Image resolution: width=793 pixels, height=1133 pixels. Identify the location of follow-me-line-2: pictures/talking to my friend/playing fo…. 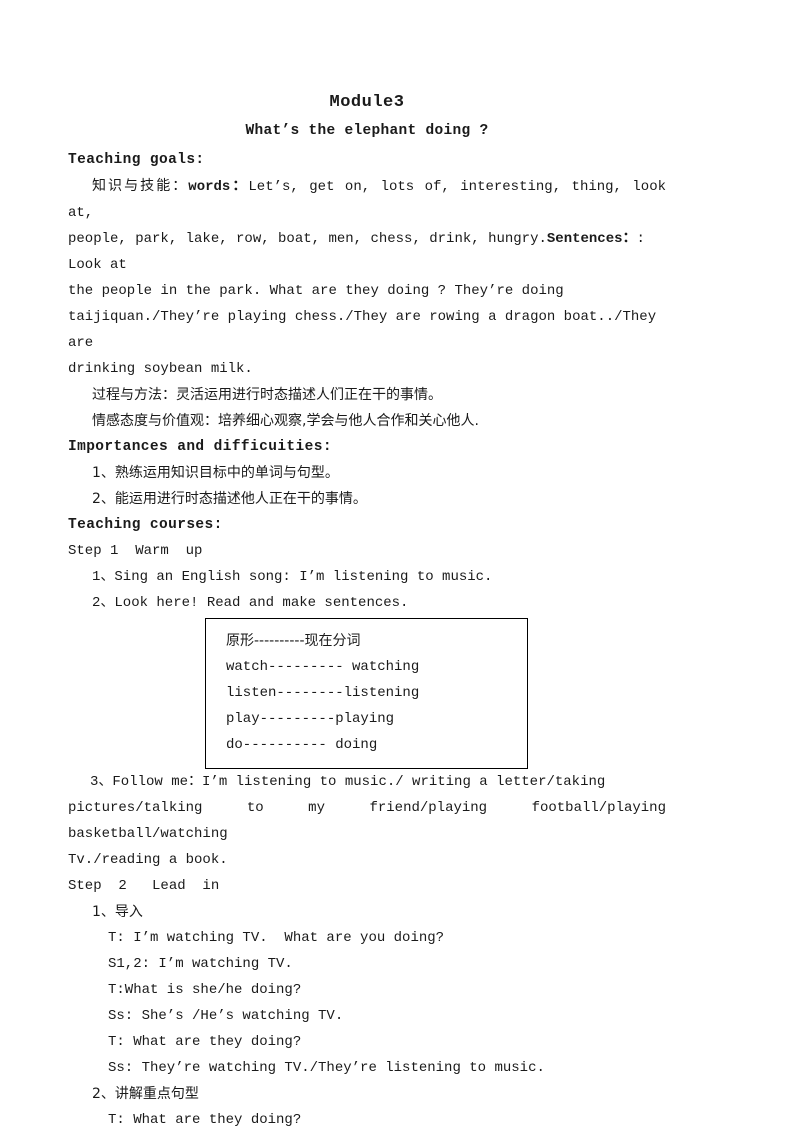
(367, 821).